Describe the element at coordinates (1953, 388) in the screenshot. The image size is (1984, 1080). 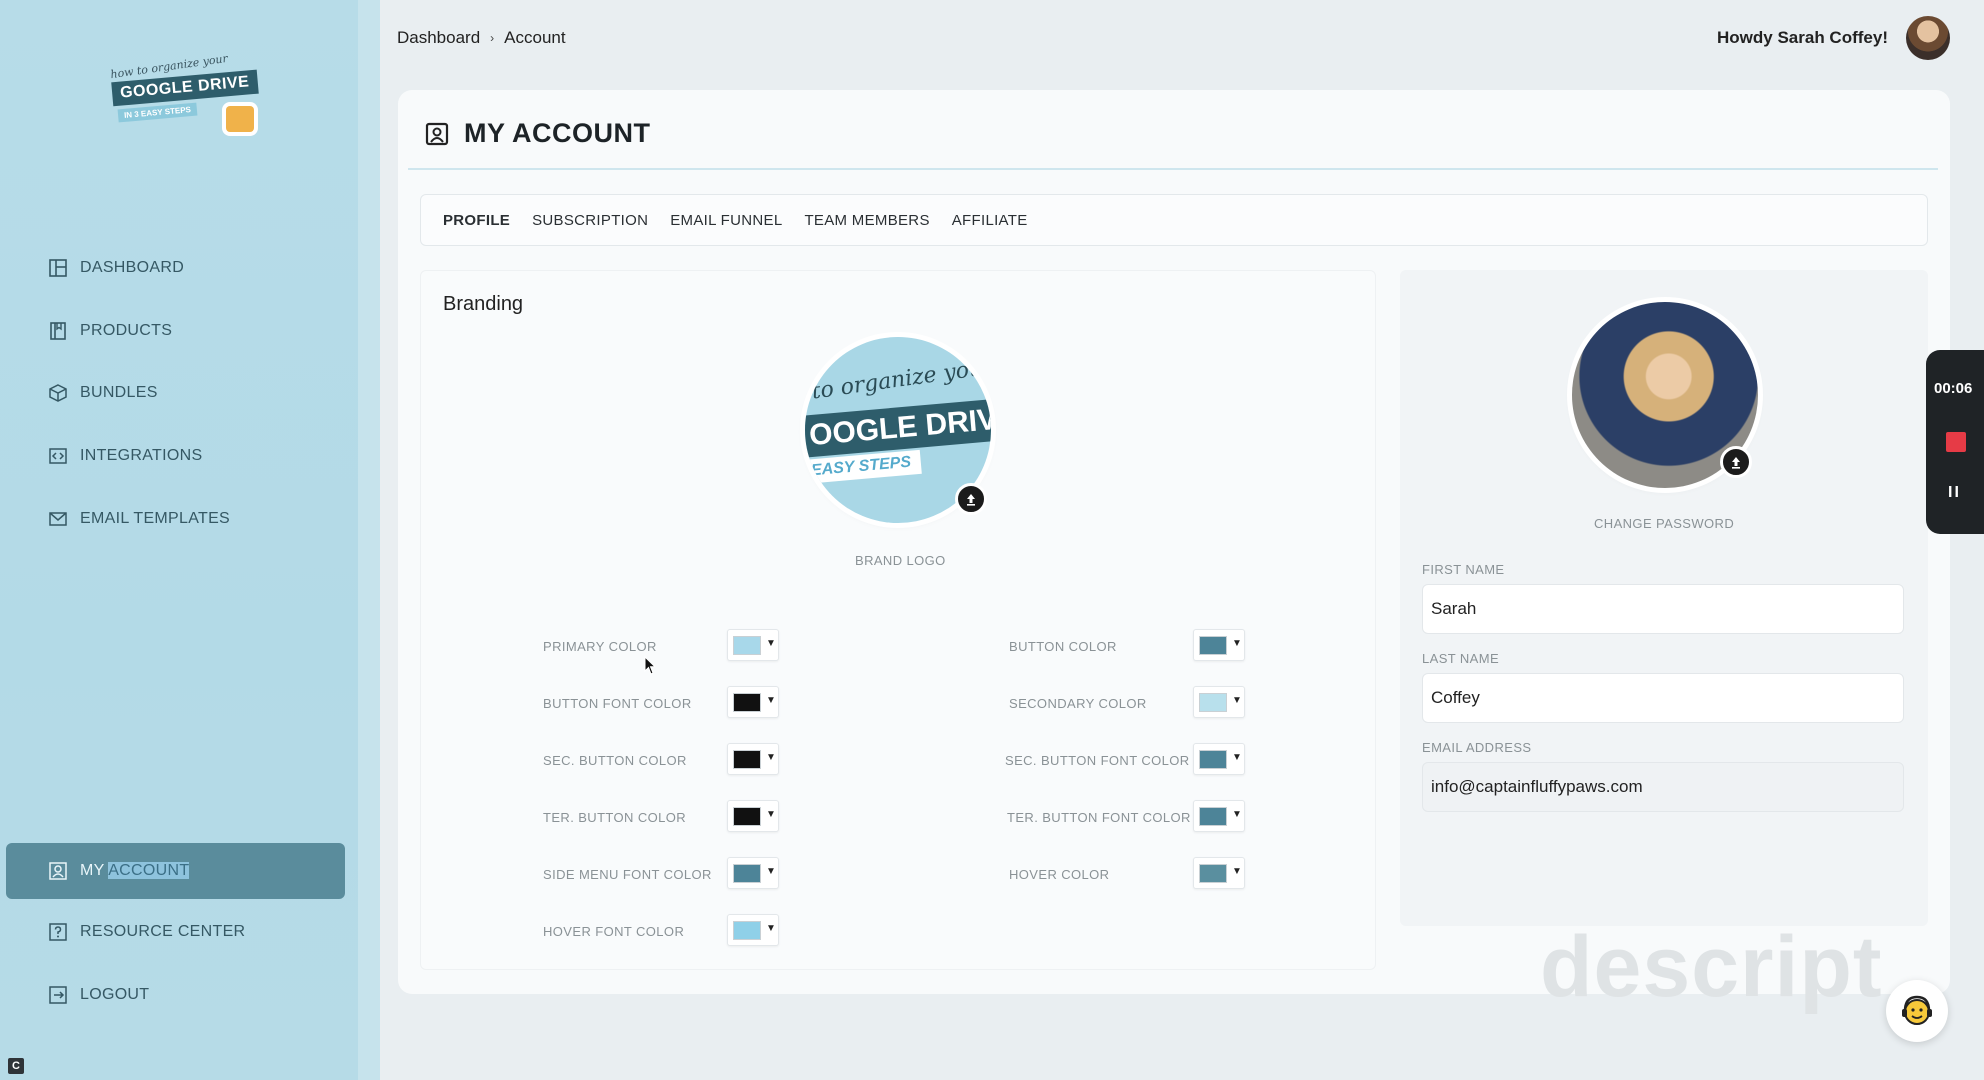
I see `recording-timer: 00:06` at that location.